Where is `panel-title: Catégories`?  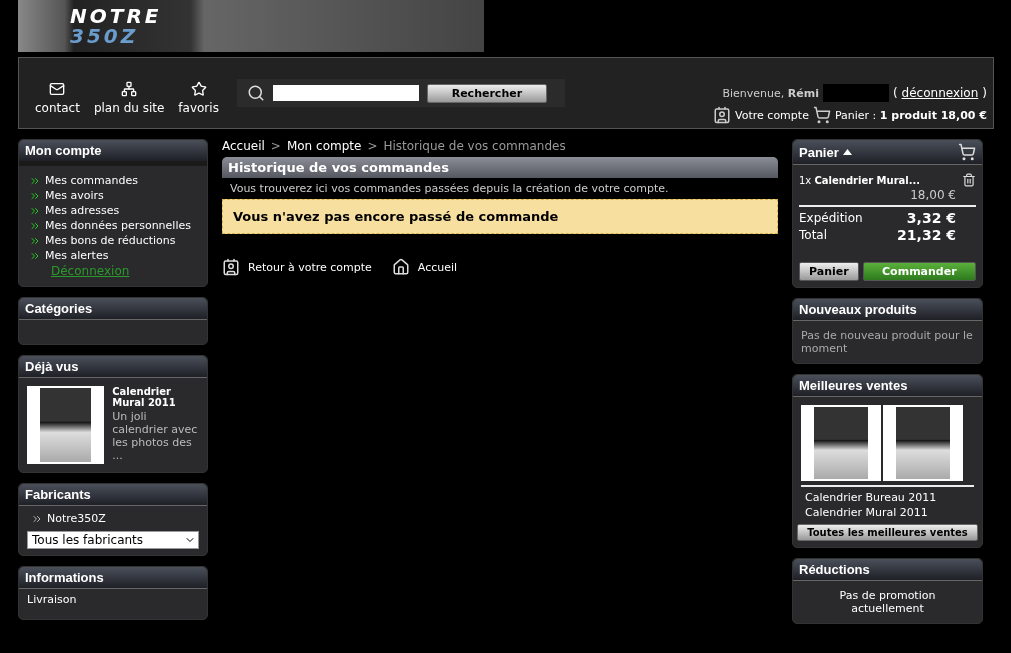
panel-title: Catégories is located at coordinates (113, 309).